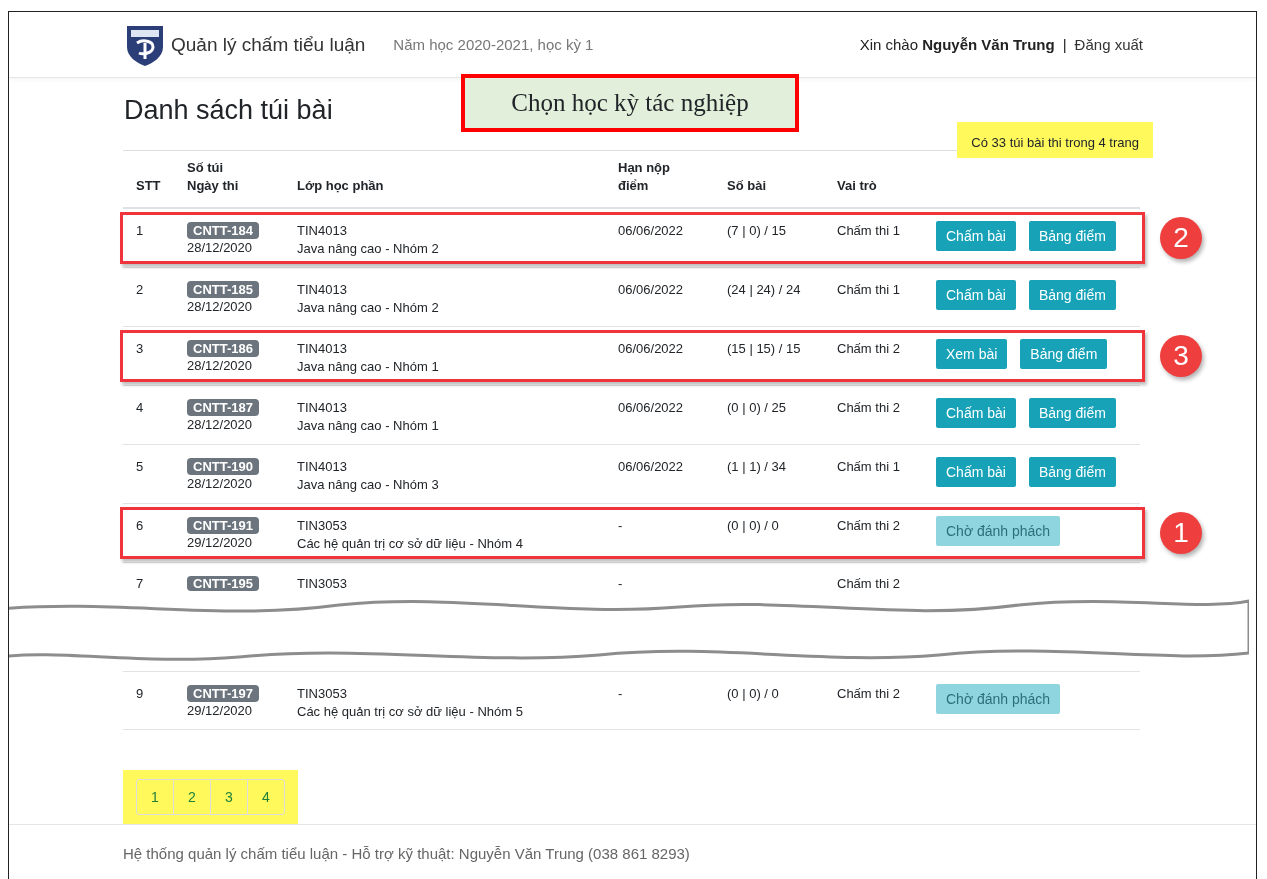 The width and height of the screenshot is (1267, 879). What do you see at coordinates (756, 231) in the screenshot?
I see `count-cell-text: (7 | 0) / 15` at bounding box center [756, 231].